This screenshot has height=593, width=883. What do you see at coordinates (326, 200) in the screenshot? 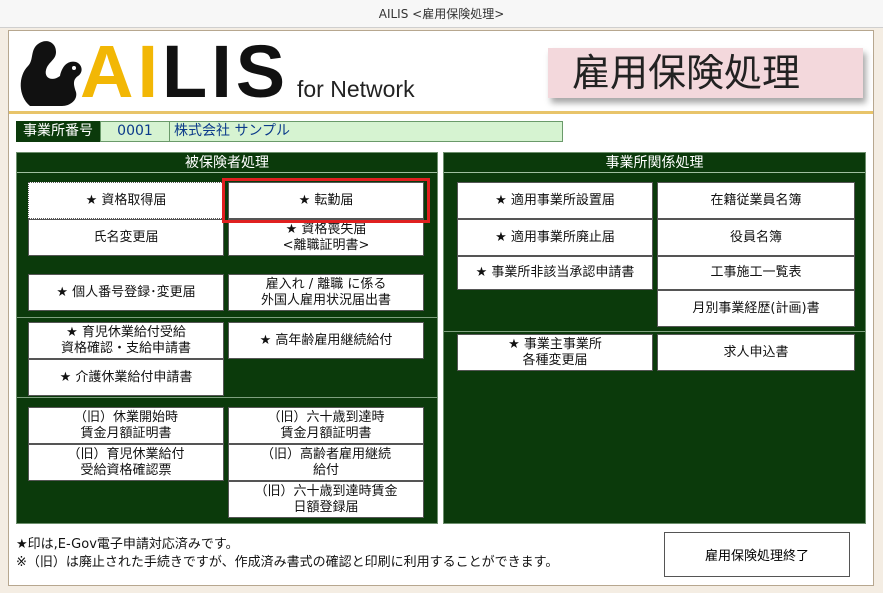
I see `selection-highlight` at bounding box center [326, 200].